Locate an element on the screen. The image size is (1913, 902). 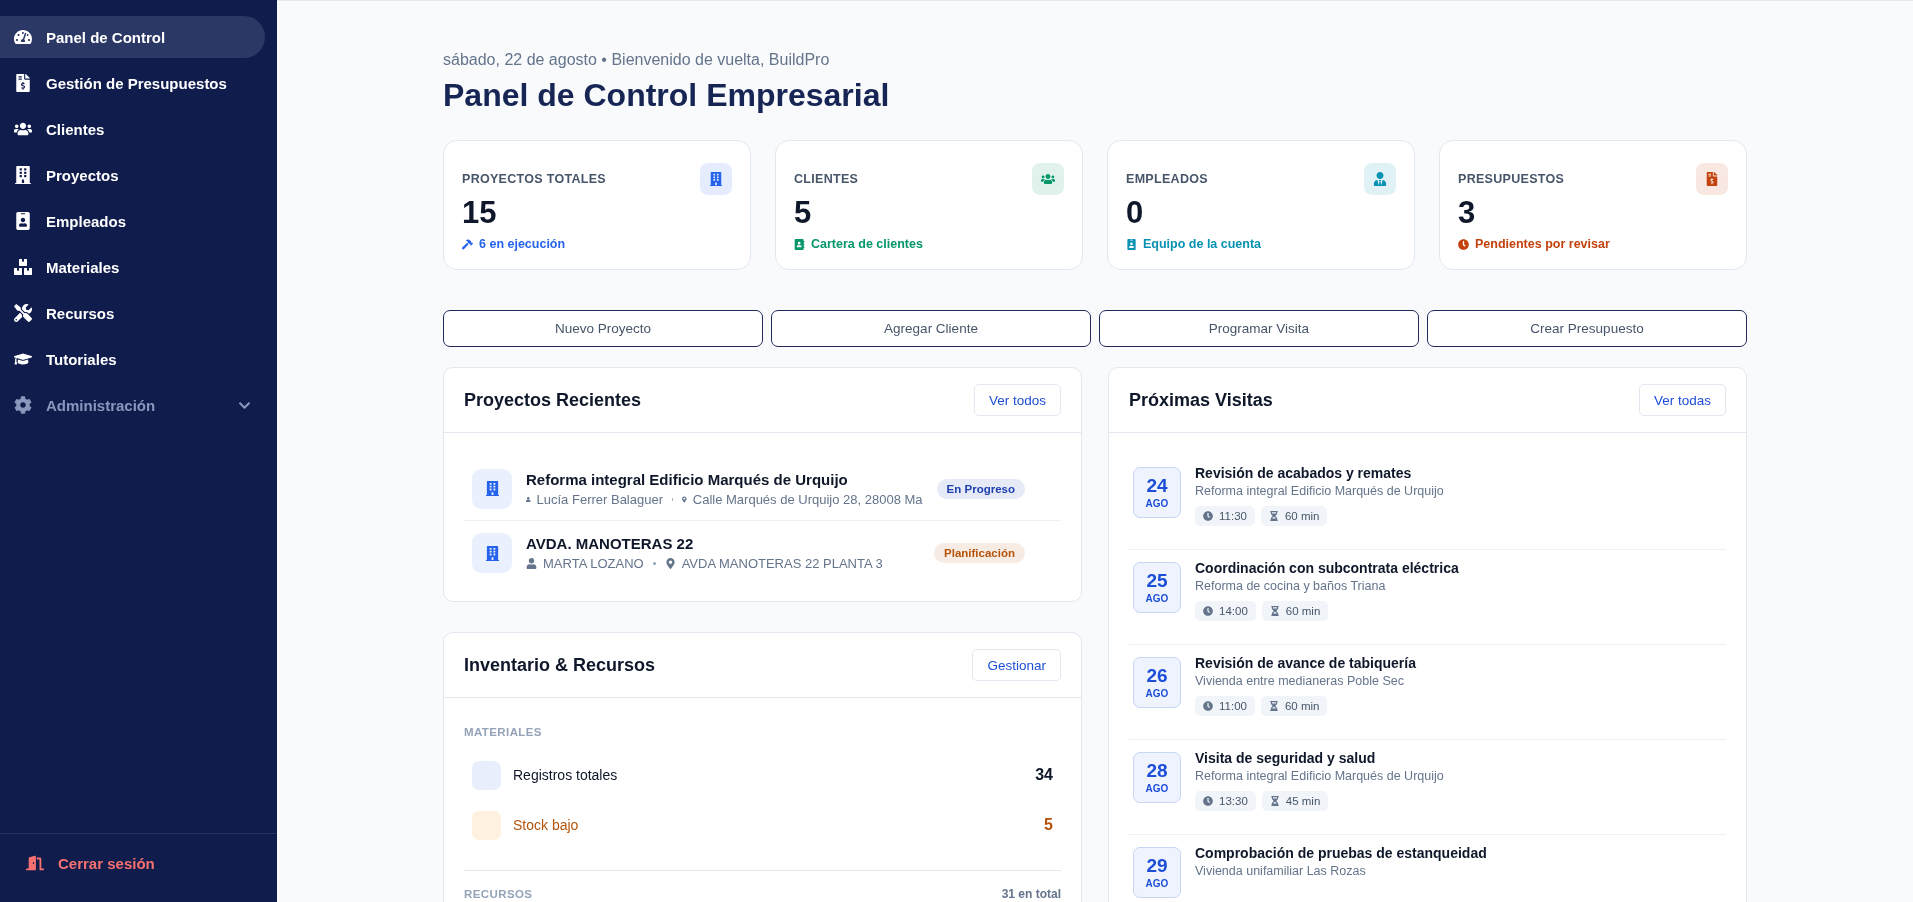
stat-note: Equipo de la cuenta is located at coordinates (1202, 244).